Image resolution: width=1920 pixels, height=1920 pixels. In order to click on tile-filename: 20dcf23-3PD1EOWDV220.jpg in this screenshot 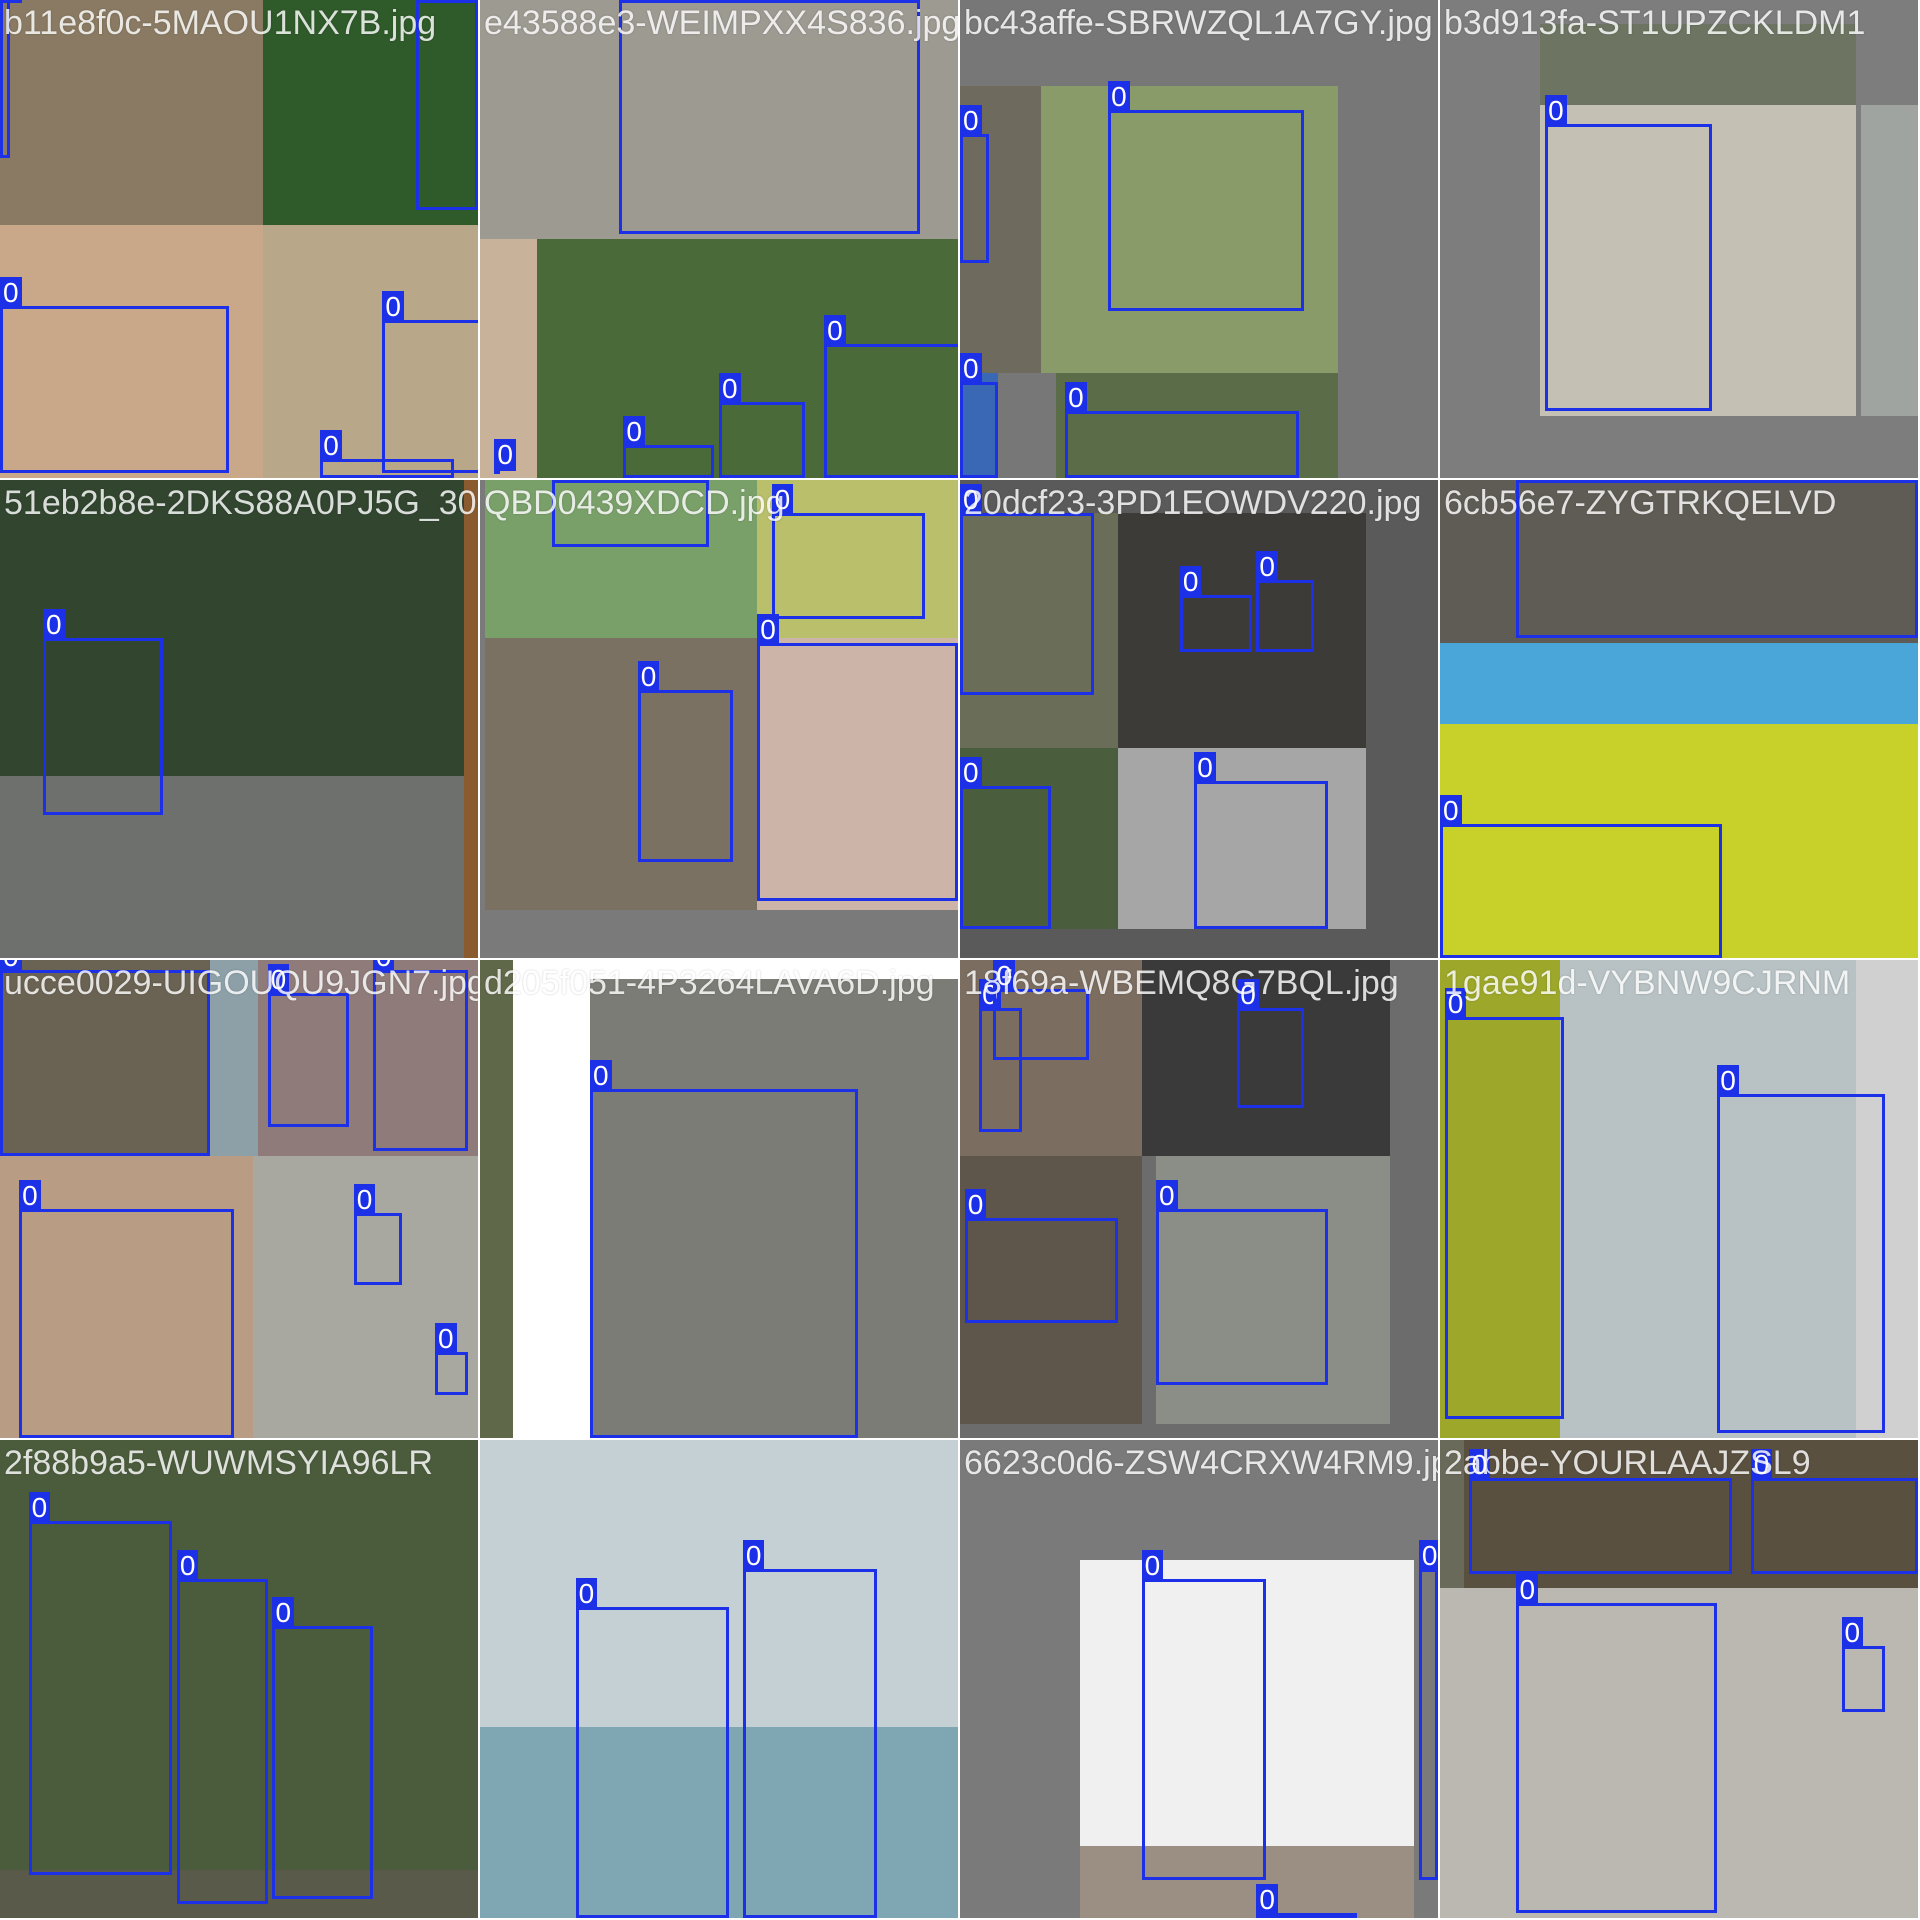, I will do `click(1193, 503)`.